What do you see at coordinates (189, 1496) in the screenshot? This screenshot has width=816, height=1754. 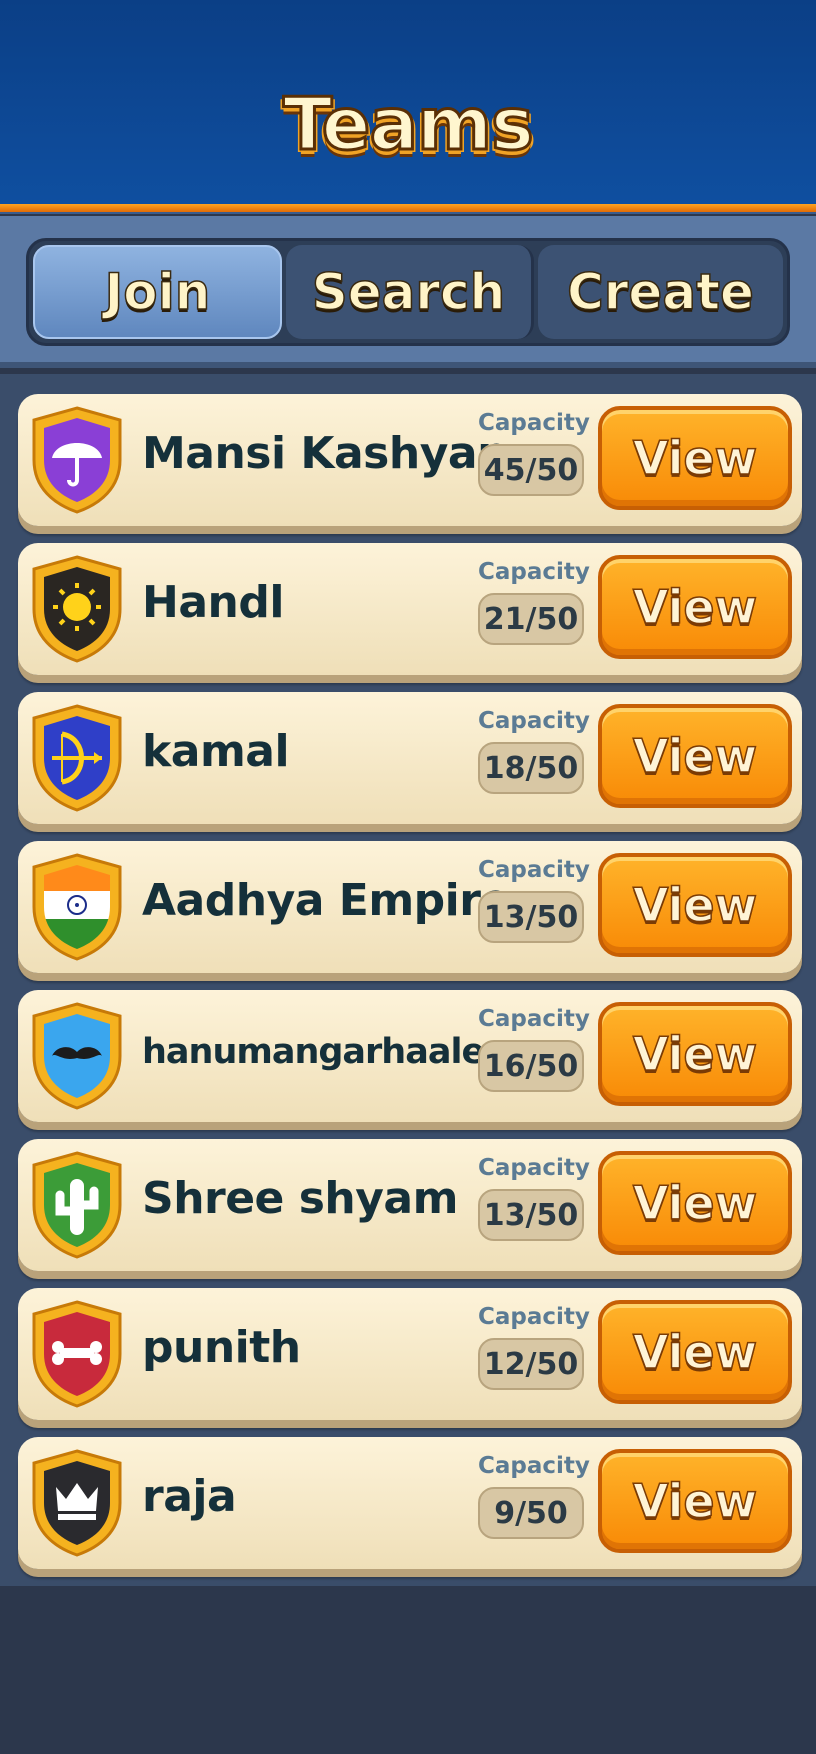 I see `team-name: raja` at bounding box center [189, 1496].